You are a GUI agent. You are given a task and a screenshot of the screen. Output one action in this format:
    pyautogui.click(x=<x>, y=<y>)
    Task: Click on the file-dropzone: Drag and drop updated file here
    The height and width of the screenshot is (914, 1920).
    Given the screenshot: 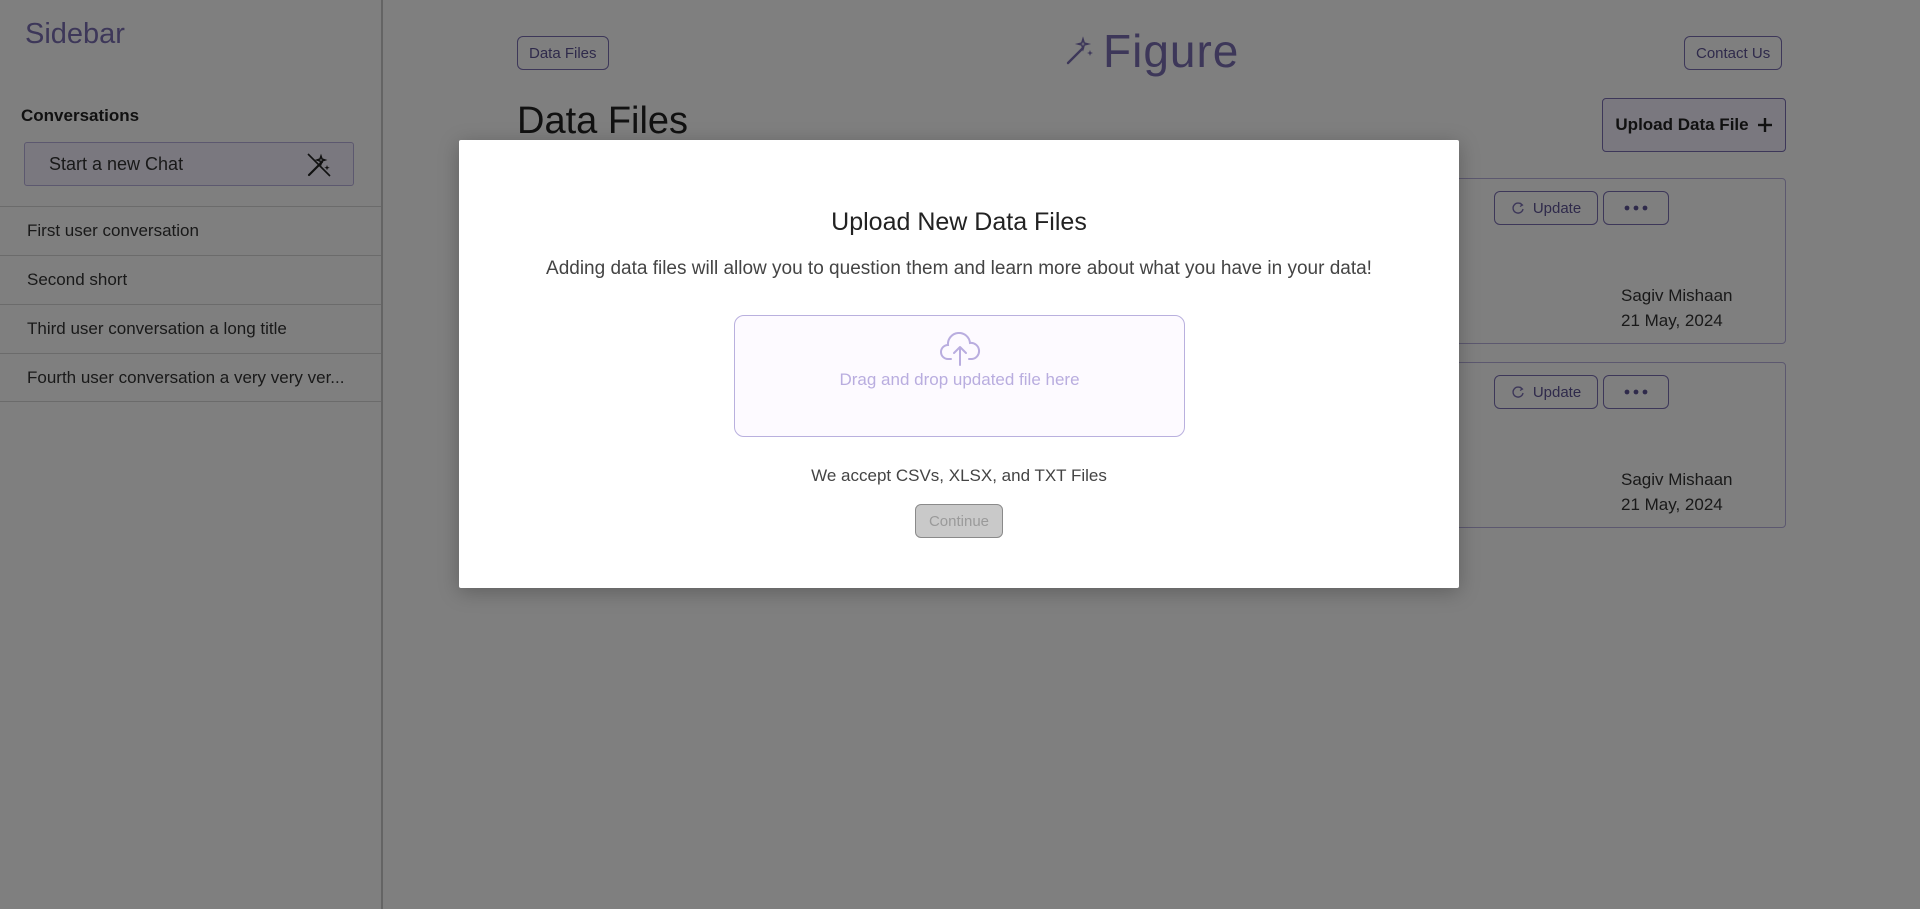 What is the action you would take?
    pyautogui.click(x=959, y=376)
    